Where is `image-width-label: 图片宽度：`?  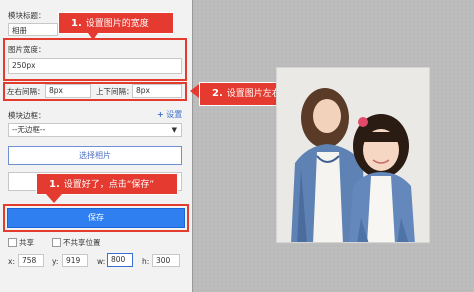
image-width-label: 图片宽度： is located at coordinates (27, 49).